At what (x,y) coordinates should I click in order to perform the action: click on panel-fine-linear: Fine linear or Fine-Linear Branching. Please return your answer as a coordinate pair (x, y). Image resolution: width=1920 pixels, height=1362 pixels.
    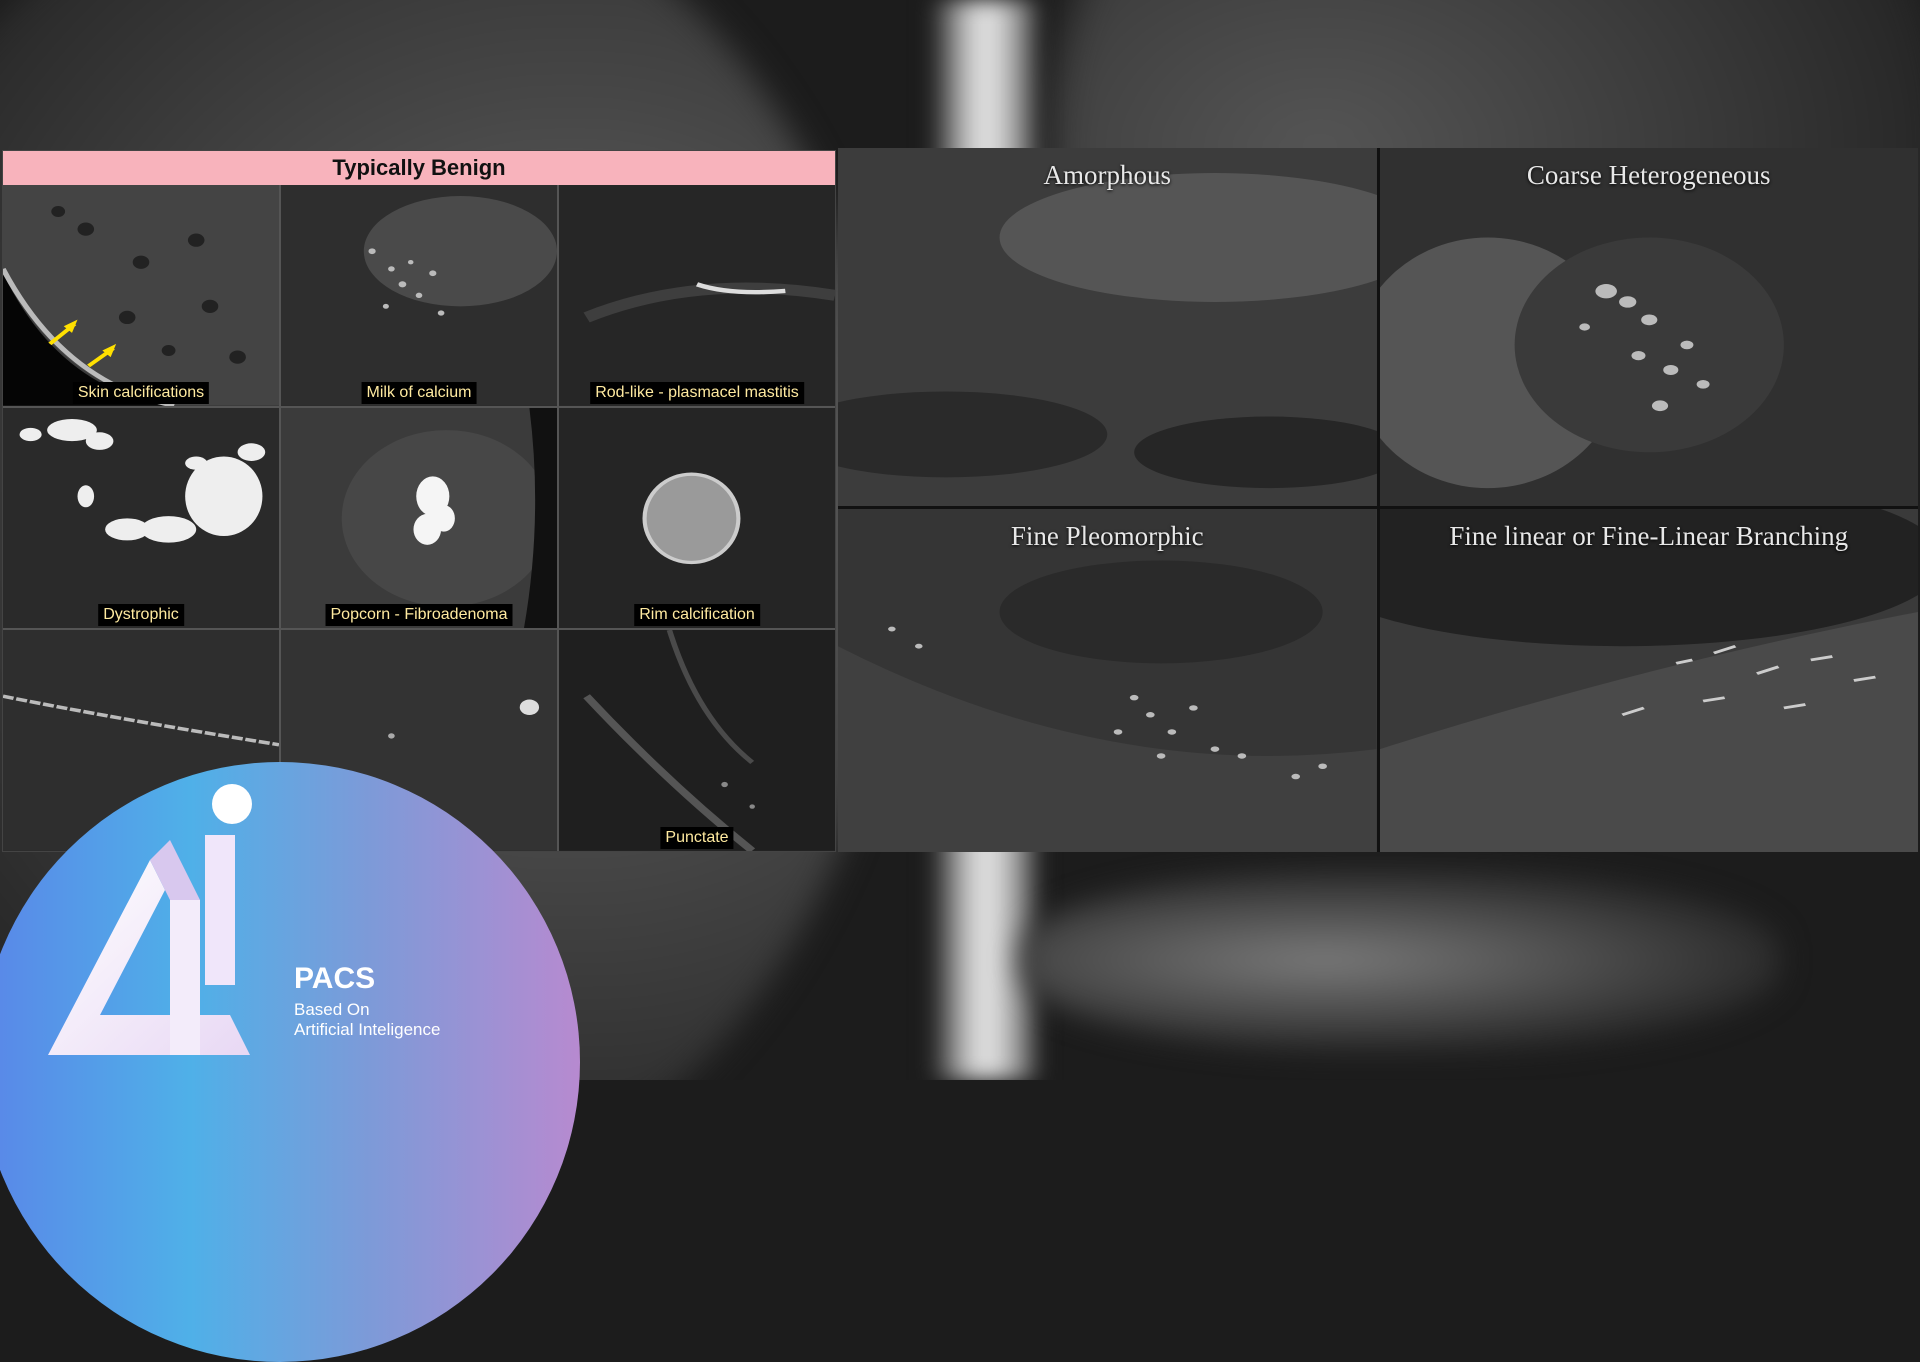
    Looking at the image, I should click on (1648, 680).